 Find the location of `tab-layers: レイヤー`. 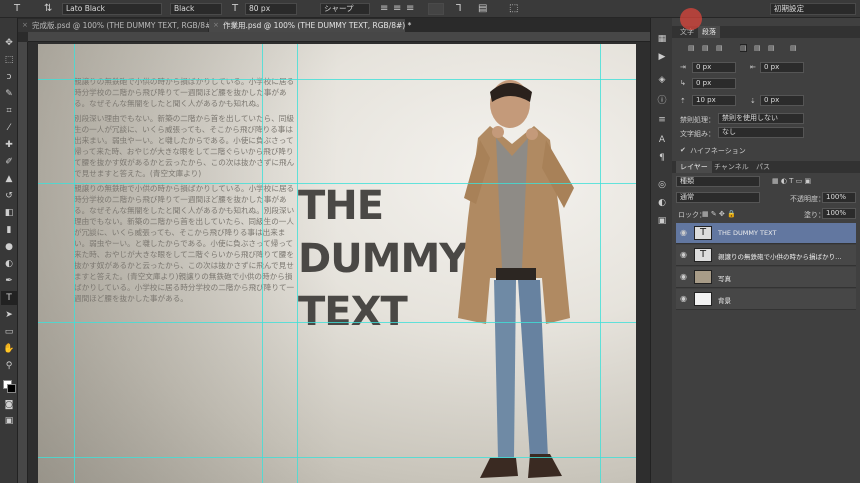

tab-layers: レイヤー is located at coordinates (694, 167).